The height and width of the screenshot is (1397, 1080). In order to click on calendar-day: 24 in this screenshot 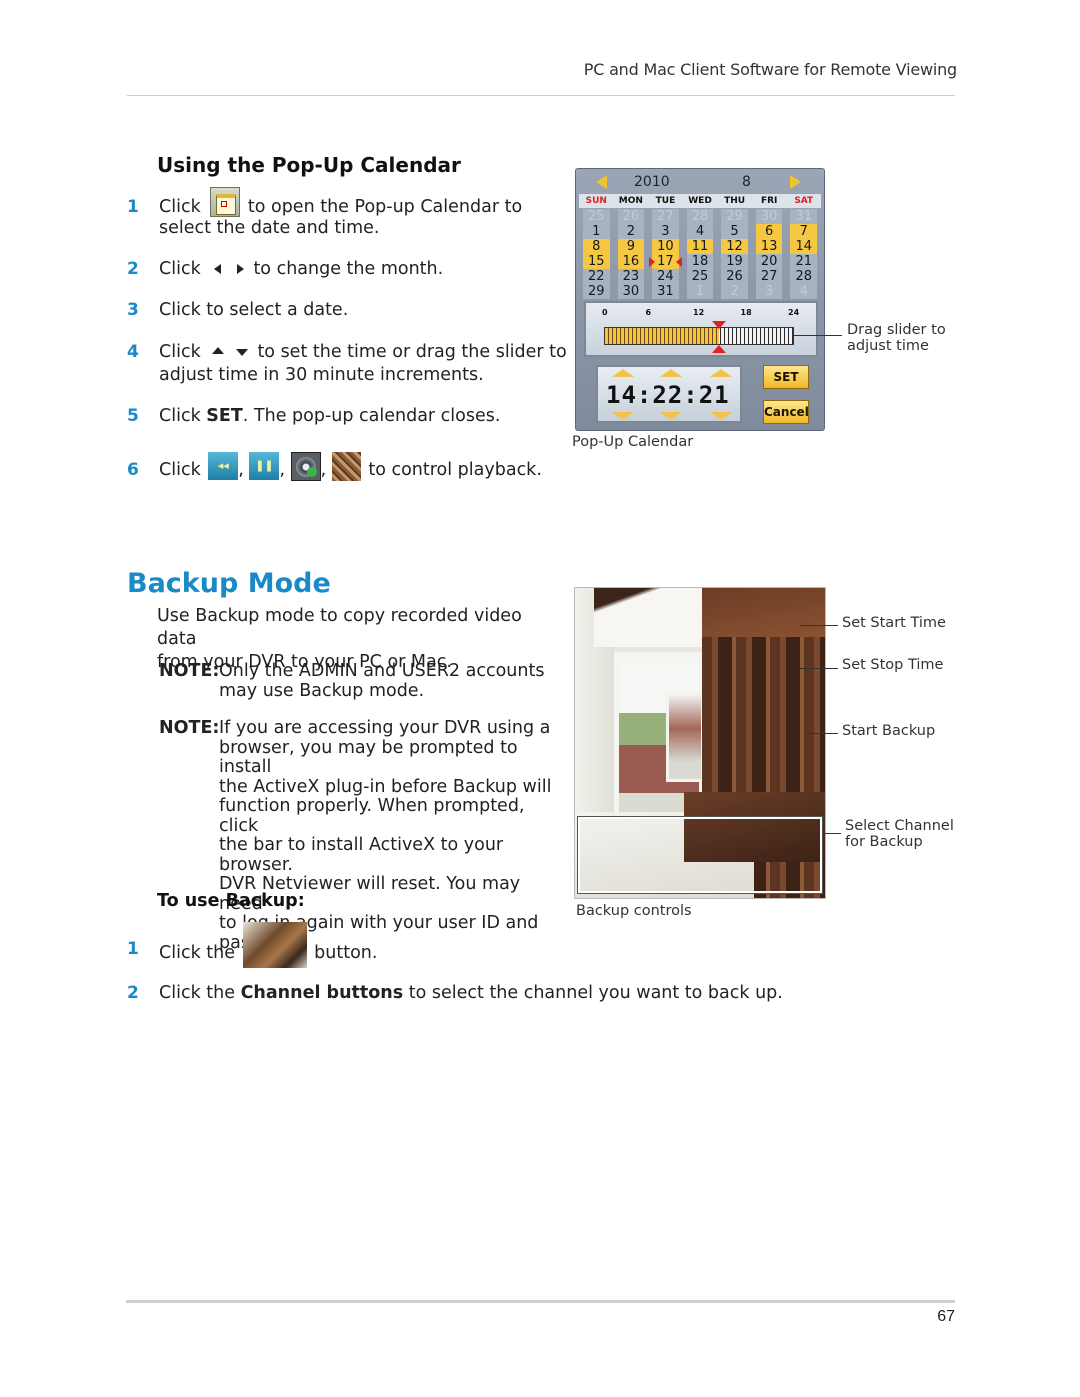, I will do `click(665, 276)`.